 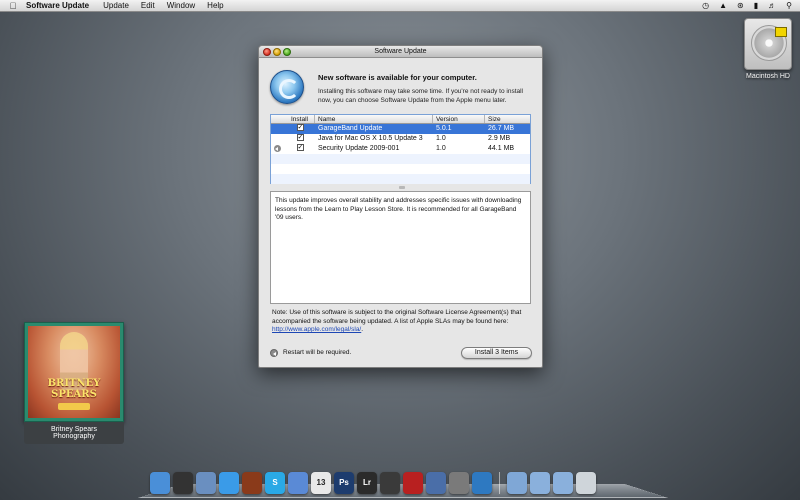 I want to click on header-size: Size, so click(x=507, y=119).